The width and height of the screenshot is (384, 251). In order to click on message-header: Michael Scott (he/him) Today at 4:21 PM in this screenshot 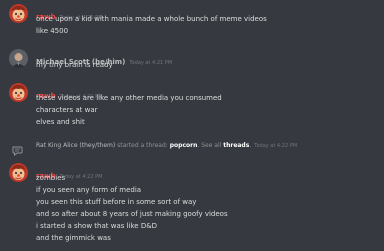, I will do `click(104, 57)`.